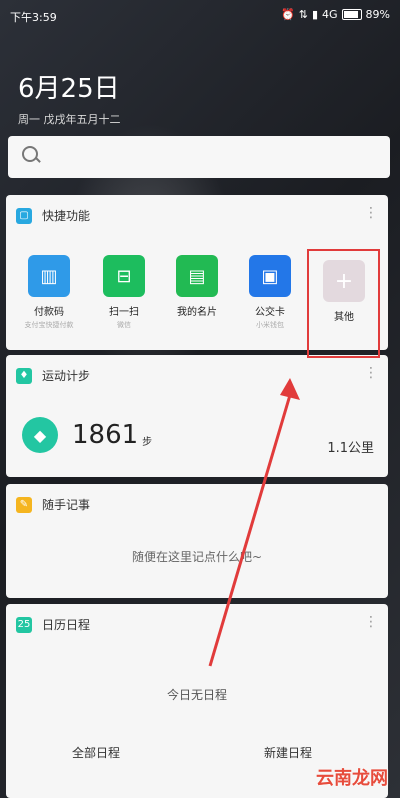 Image resolution: width=400 pixels, height=798 pixels. I want to click on qa-sub: 微信, so click(124, 325).